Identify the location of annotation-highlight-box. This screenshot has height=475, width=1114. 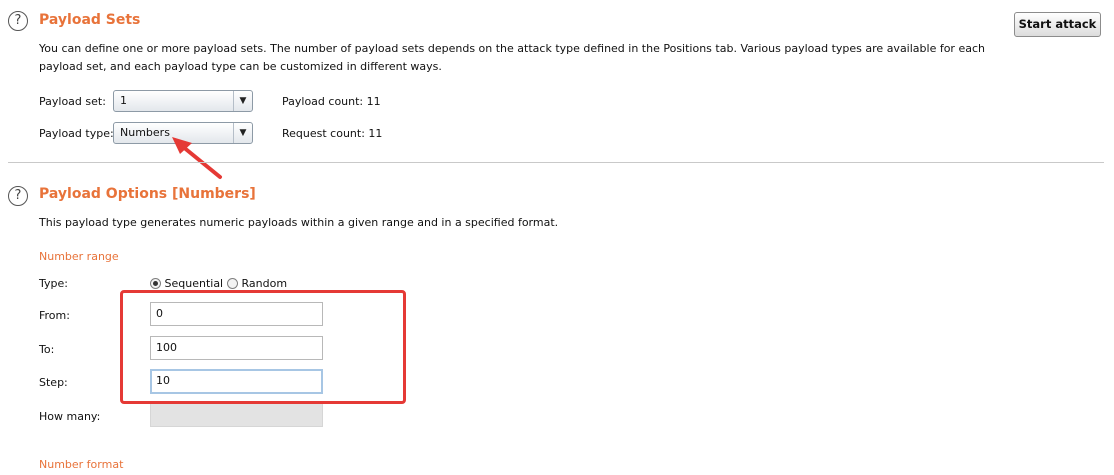
(263, 347).